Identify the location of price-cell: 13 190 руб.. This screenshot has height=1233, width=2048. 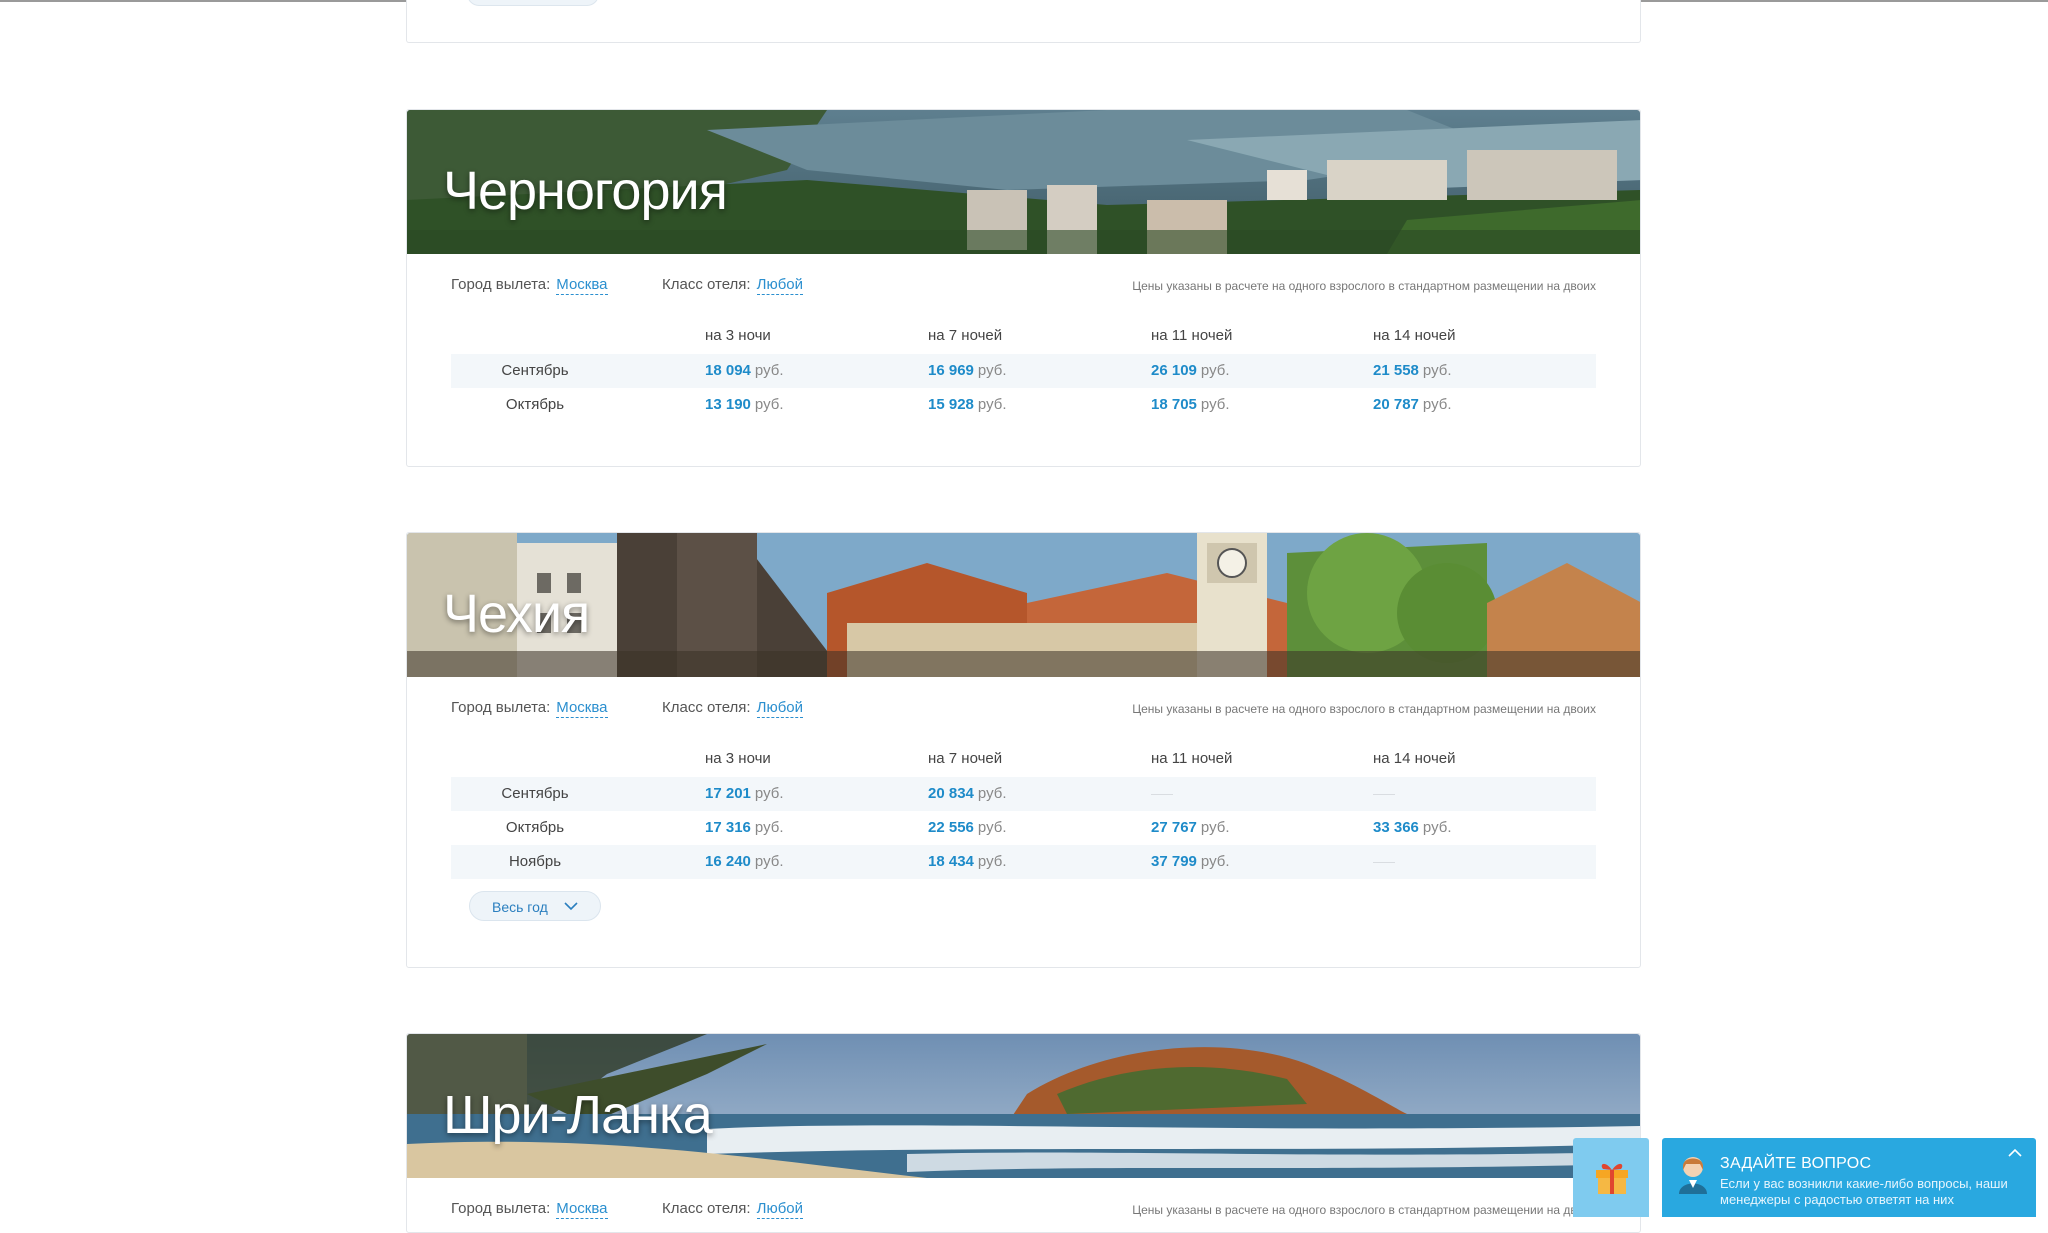
(744, 404).